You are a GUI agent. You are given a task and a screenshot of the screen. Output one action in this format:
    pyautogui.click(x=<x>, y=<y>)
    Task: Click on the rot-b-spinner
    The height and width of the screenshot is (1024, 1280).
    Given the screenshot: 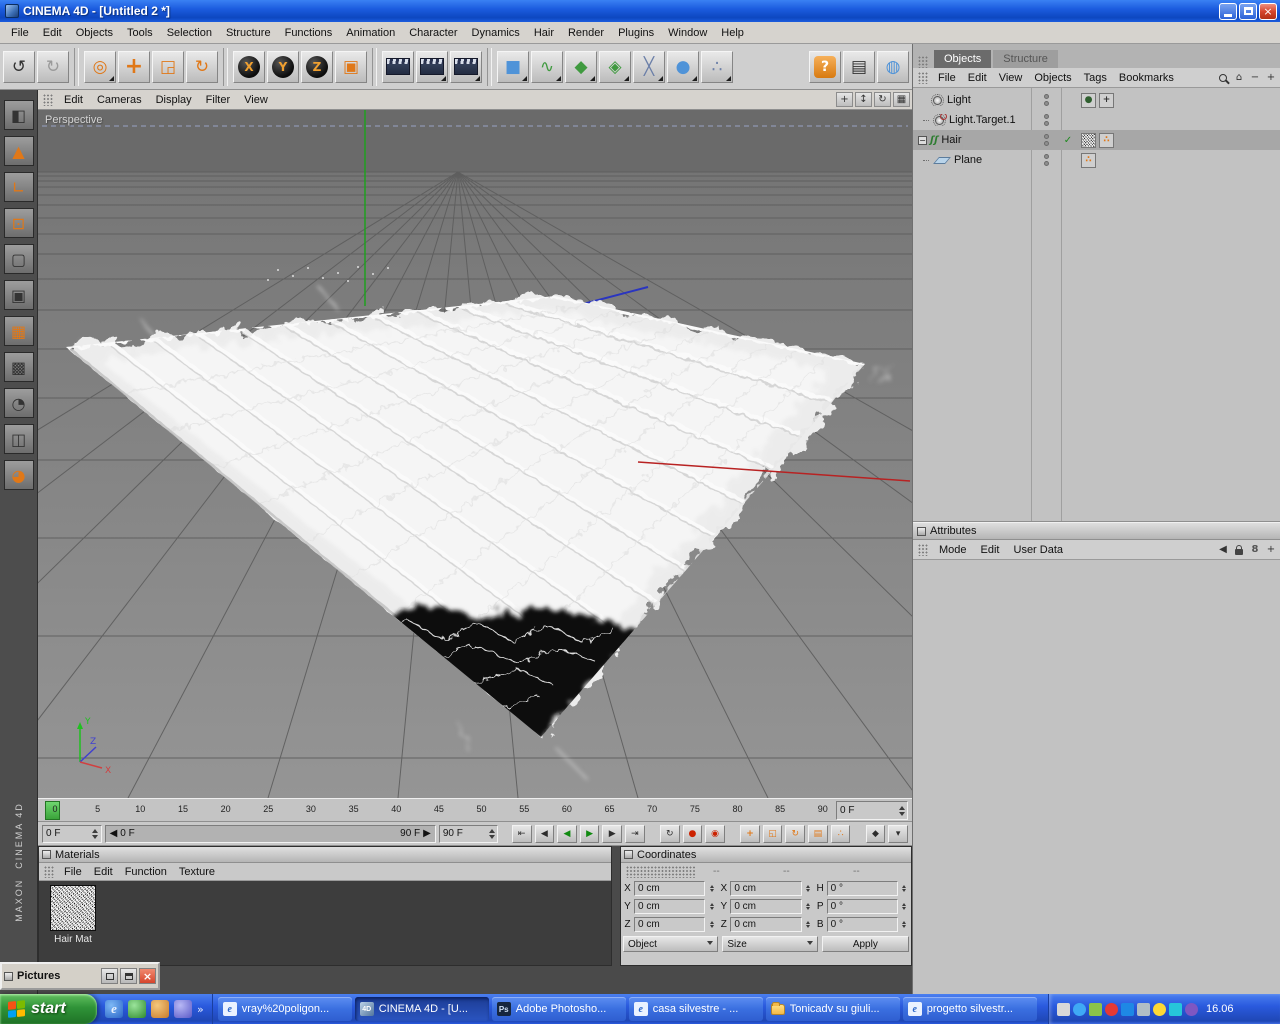 What is the action you would take?
    pyautogui.click(x=904, y=924)
    